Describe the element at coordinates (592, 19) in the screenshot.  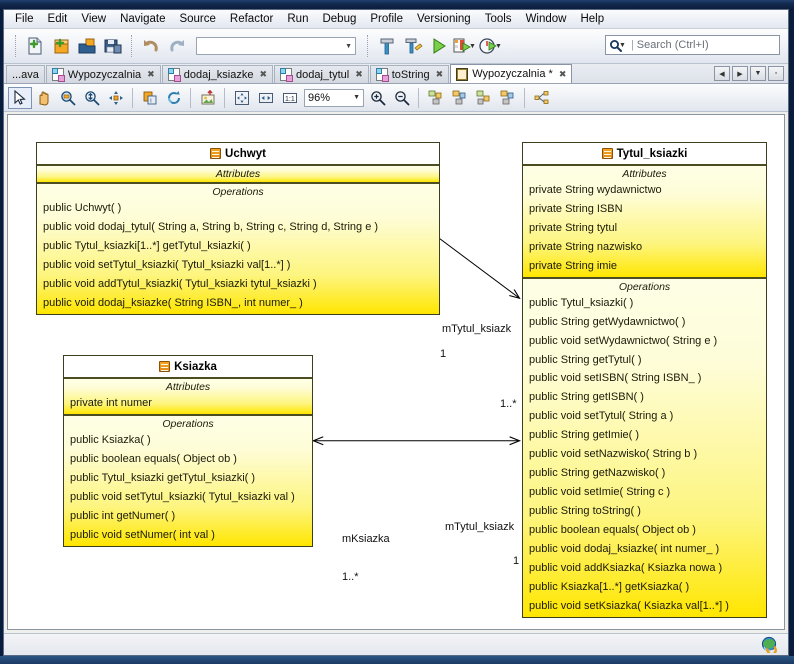
I see `menu-item-help: Help` at that location.